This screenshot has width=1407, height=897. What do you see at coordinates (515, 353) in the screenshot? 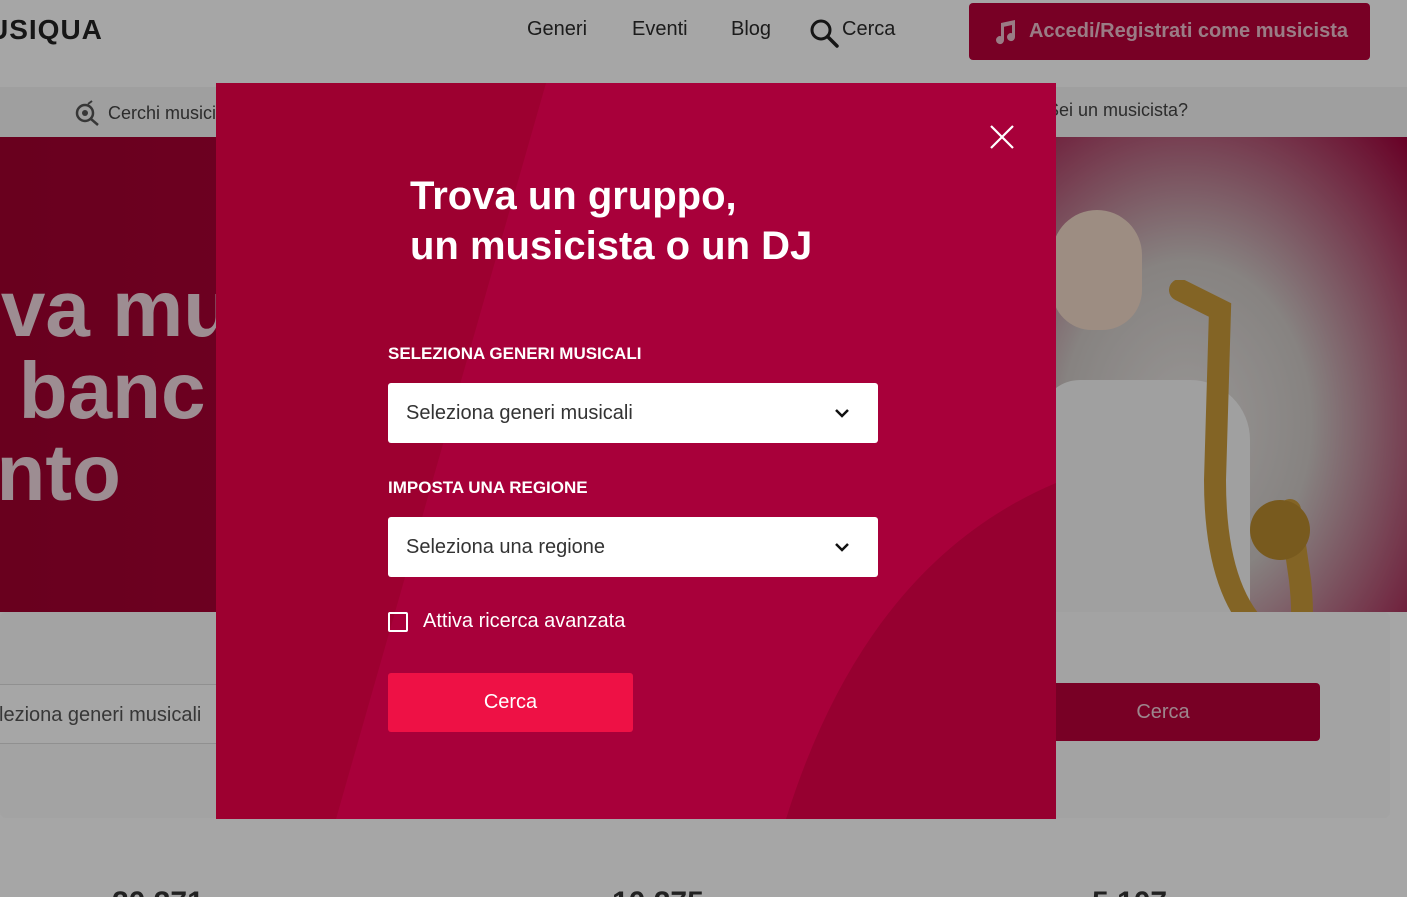
I see `genre-field-label: SELEZIONA GENERI MUSICALI` at bounding box center [515, 353].